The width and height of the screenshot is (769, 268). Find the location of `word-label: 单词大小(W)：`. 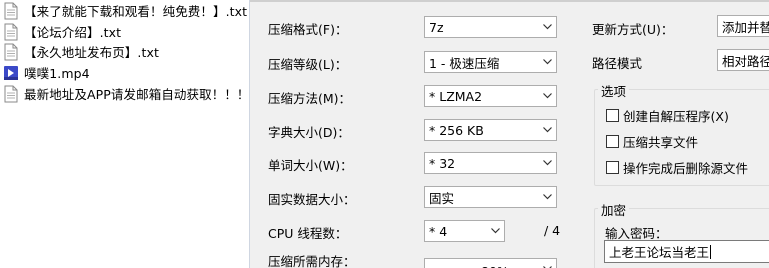

word-label: 单词大小(W)： is located at coordinates (310, 165).